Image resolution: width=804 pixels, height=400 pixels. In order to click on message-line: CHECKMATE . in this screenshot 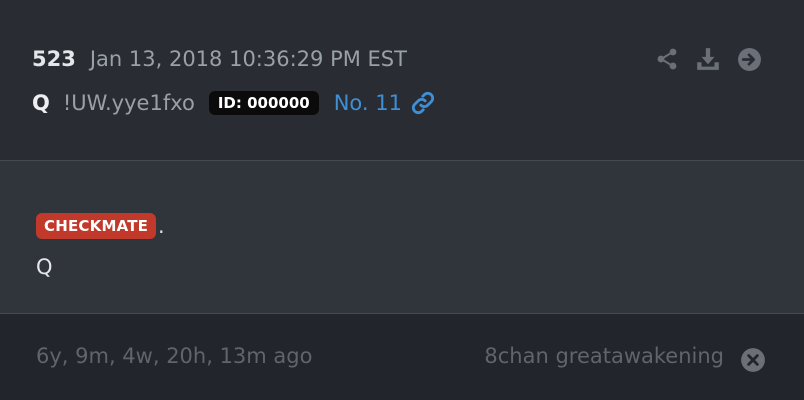, I will do `click(100, 226)`.